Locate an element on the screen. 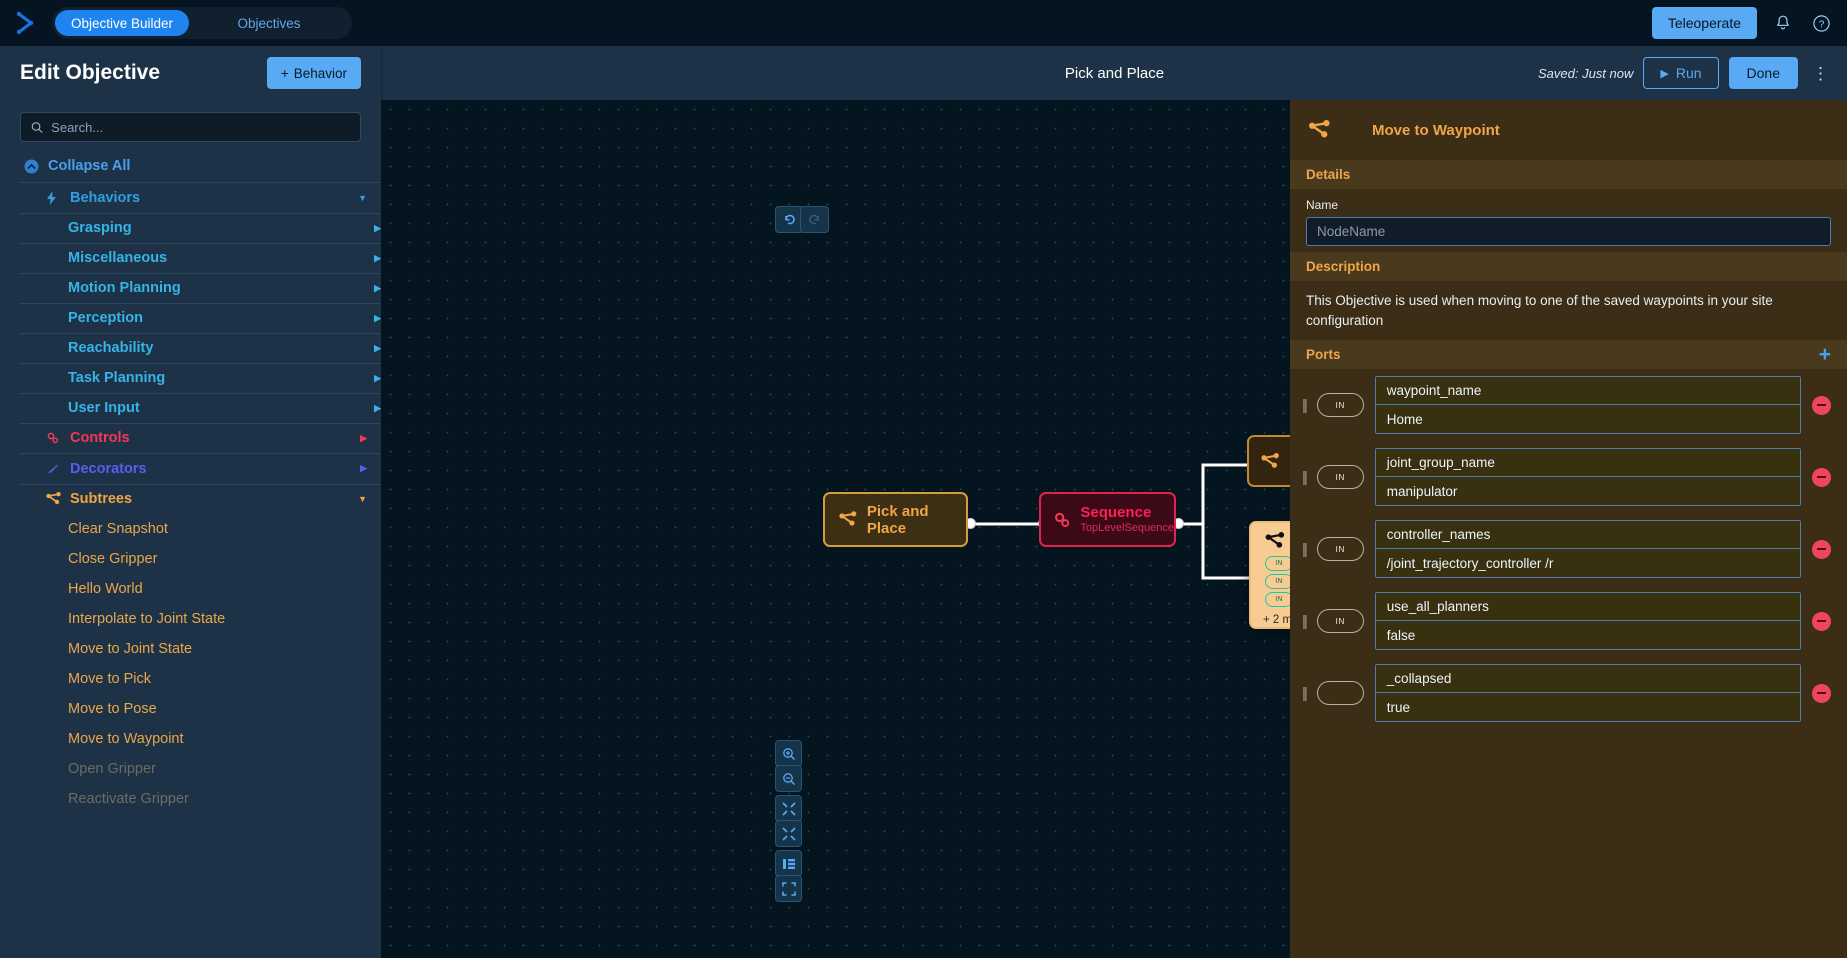 The height and width of the screenshot is (958, 1847). sidebar-item-close-gripper: Close Gripper is located at coordinates (200, 559).